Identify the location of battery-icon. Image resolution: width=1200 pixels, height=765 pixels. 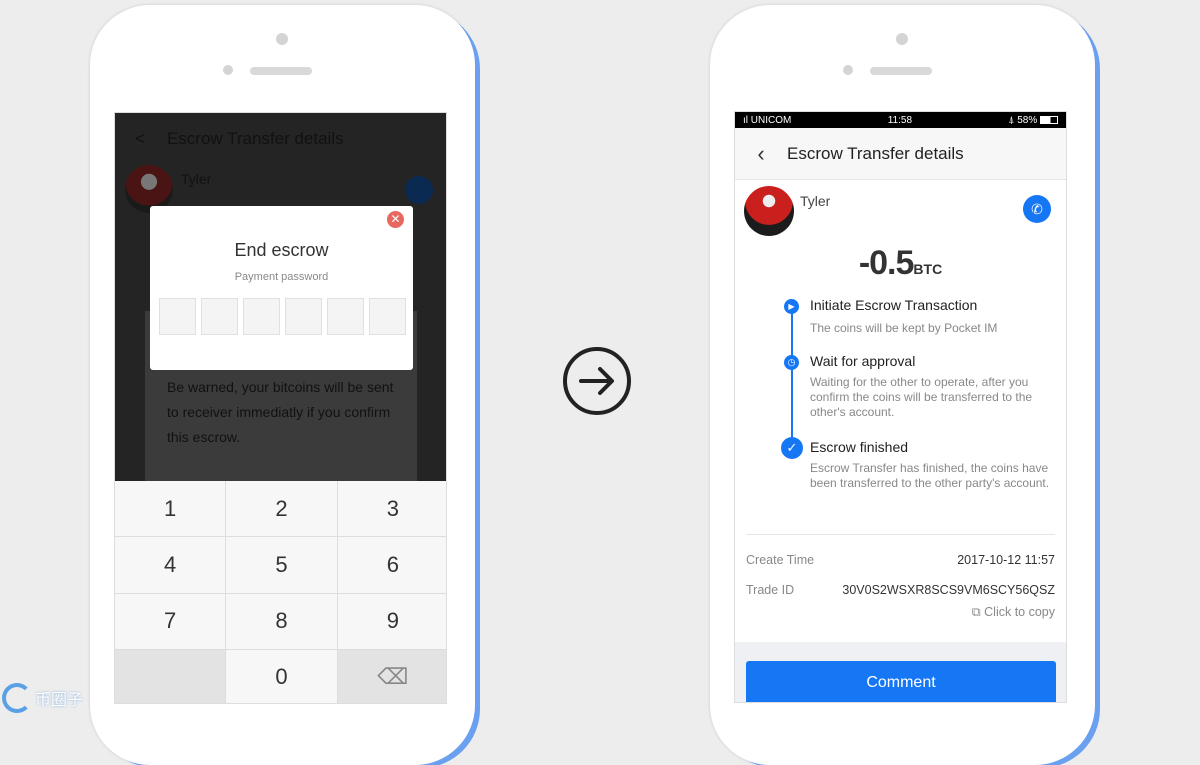
(1049, 119).